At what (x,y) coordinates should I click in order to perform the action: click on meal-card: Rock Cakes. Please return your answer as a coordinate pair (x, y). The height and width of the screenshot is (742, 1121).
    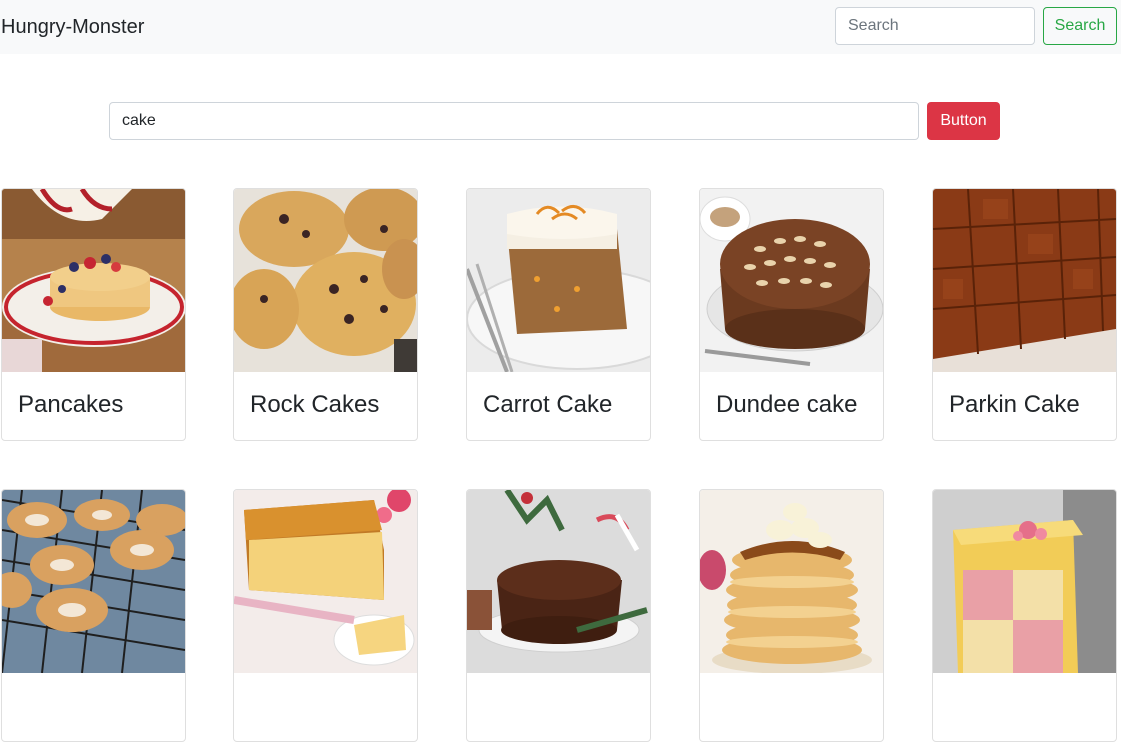
    Looking at the image, I should click on (325, 314).